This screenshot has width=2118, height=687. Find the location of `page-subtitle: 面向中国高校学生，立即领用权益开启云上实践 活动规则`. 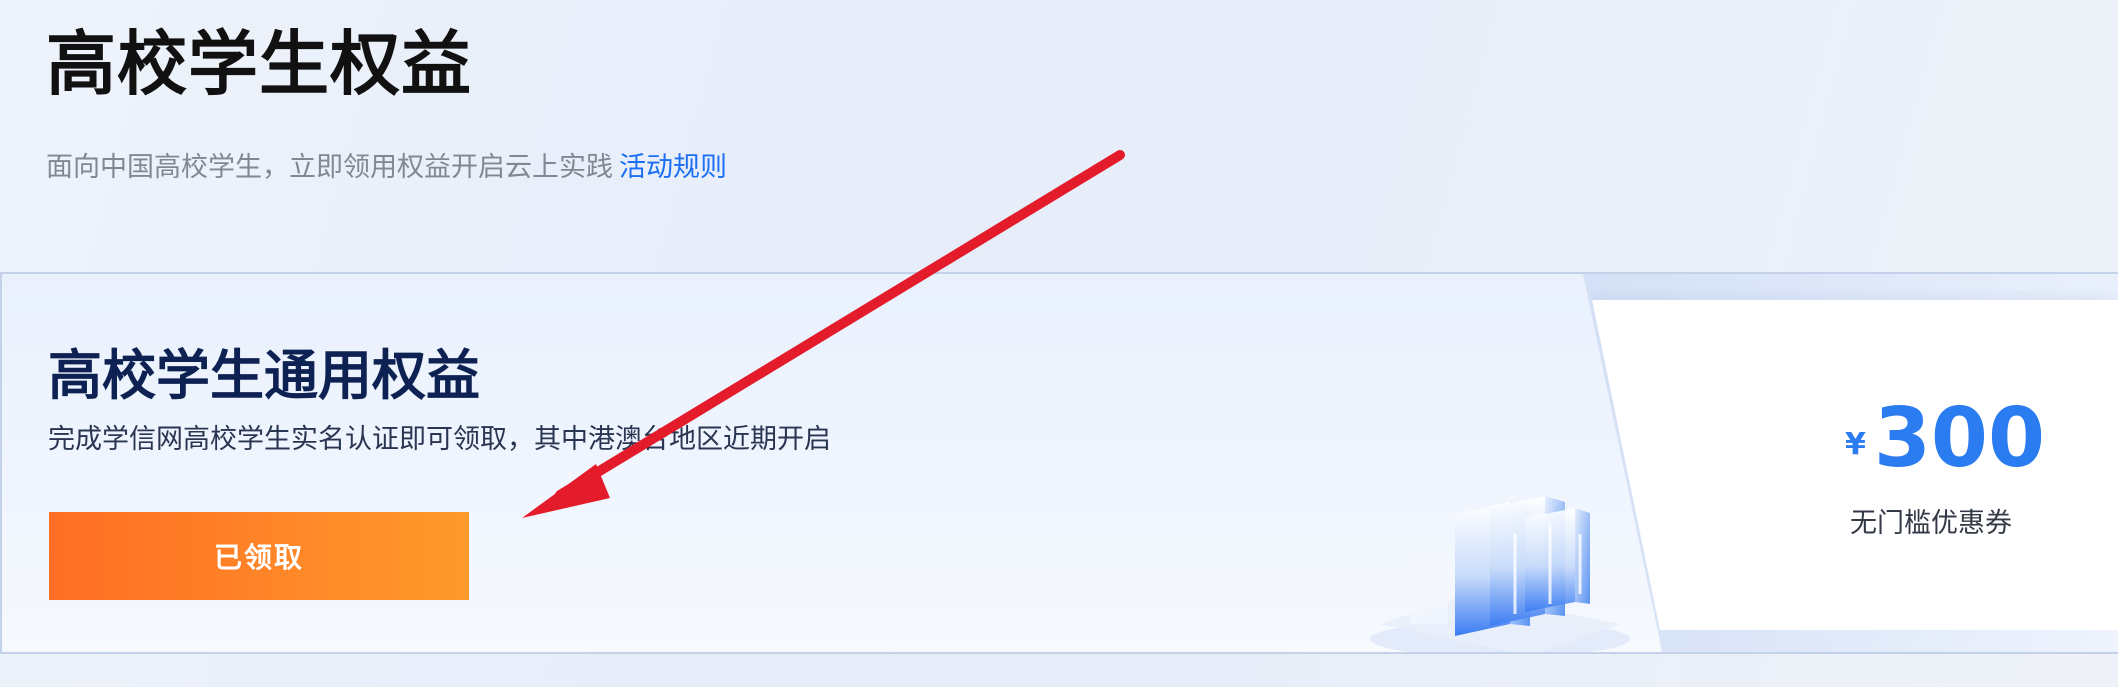

page-subtitle: 面向中国高校学生，立即领用权益开启云上实践 活动规则 is located at coordinates (386, 168).